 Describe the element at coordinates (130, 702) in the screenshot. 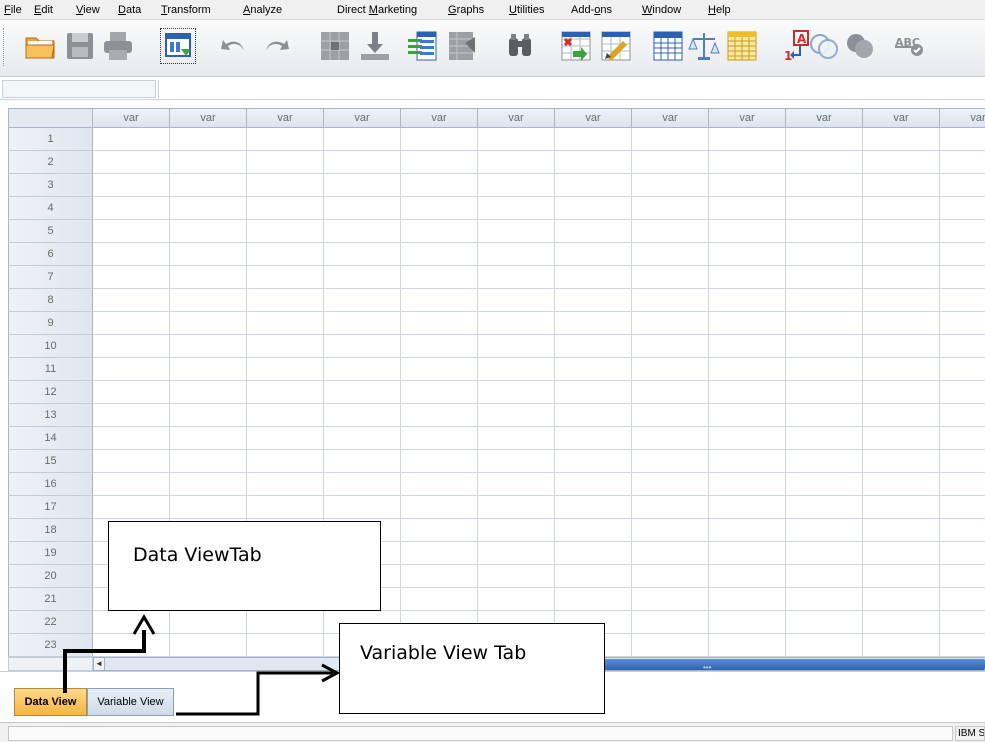

I see `tab-variable-view: Variable View` at that location.